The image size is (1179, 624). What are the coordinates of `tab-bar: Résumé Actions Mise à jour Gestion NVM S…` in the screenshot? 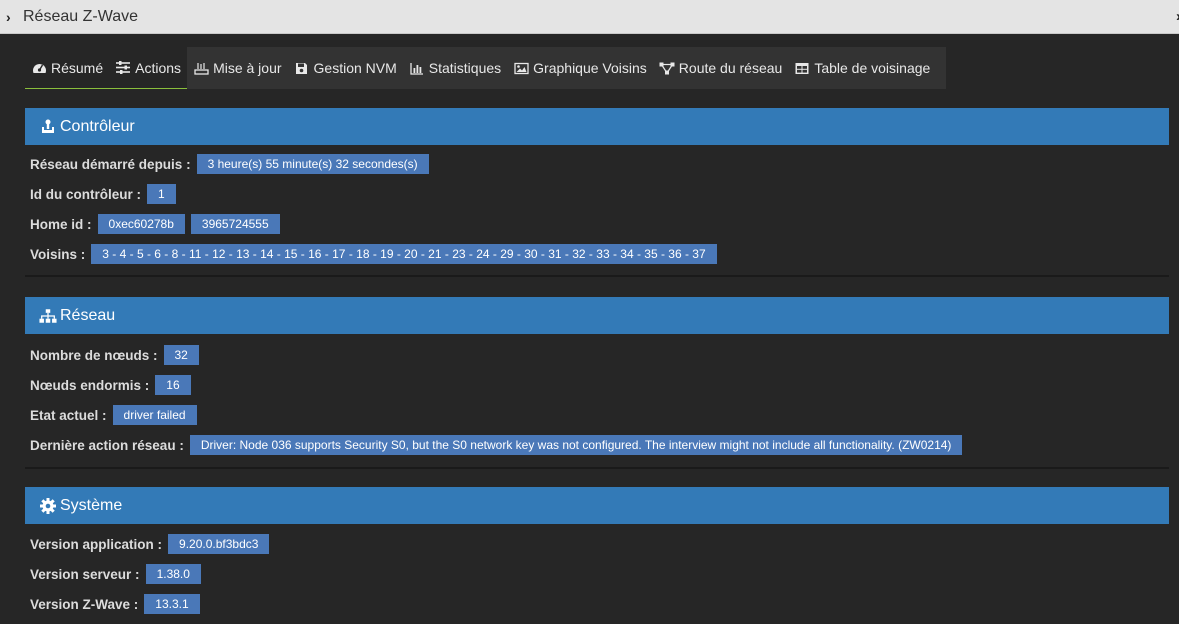 It's located at (485, 68).